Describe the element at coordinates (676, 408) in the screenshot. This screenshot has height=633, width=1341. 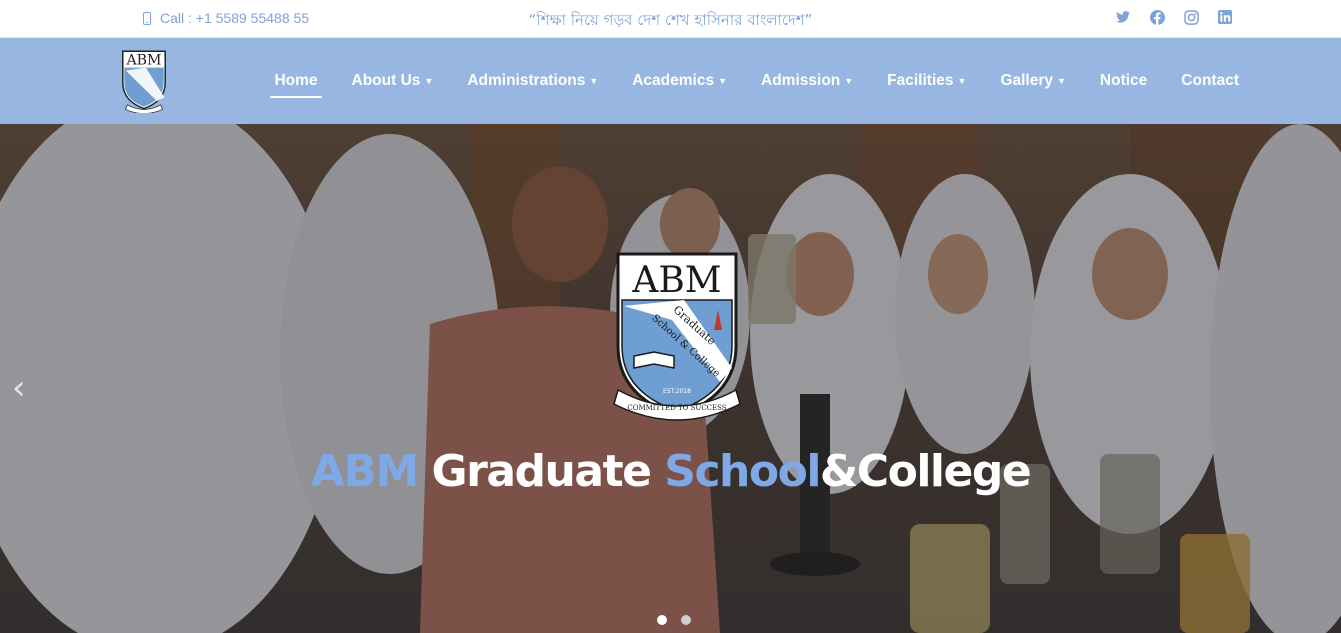
I see `logo-motto: COMMITTED TO SUCCESS` at that location.